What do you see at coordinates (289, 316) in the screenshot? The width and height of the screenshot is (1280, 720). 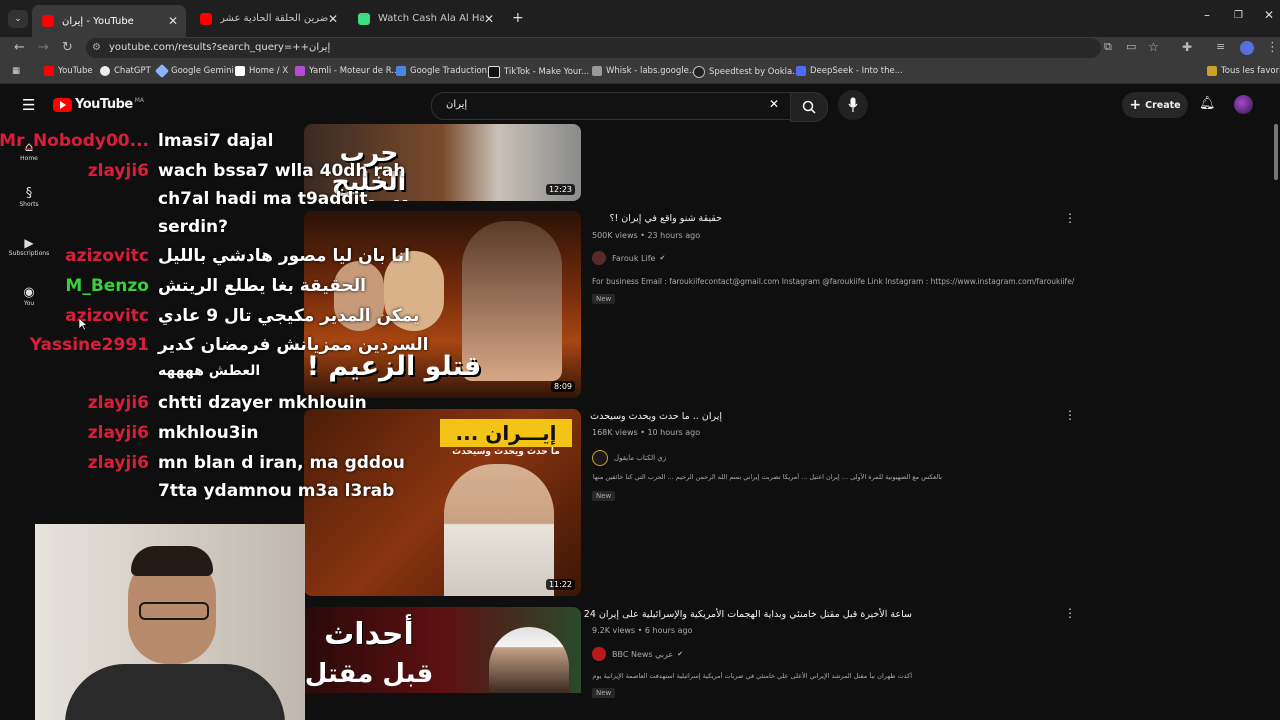 I see `chat-message: يمكن المدير مكيجي تال 9 عادي` at bounding box center [289, 316].